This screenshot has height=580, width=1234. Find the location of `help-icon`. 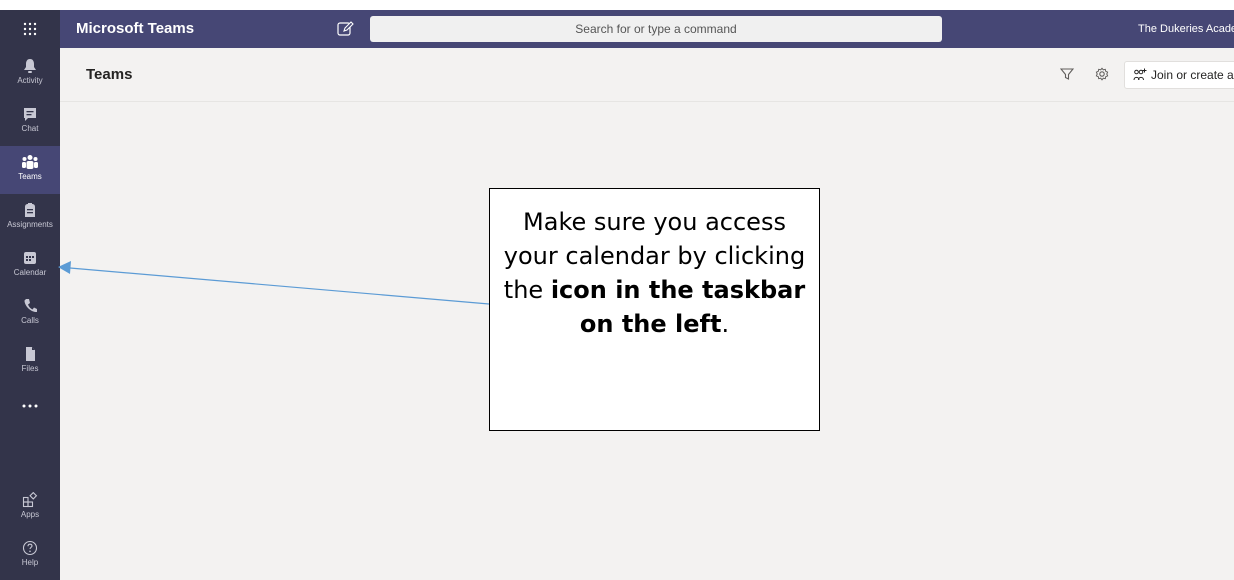

help-icon is located at coordinates (30, 548).